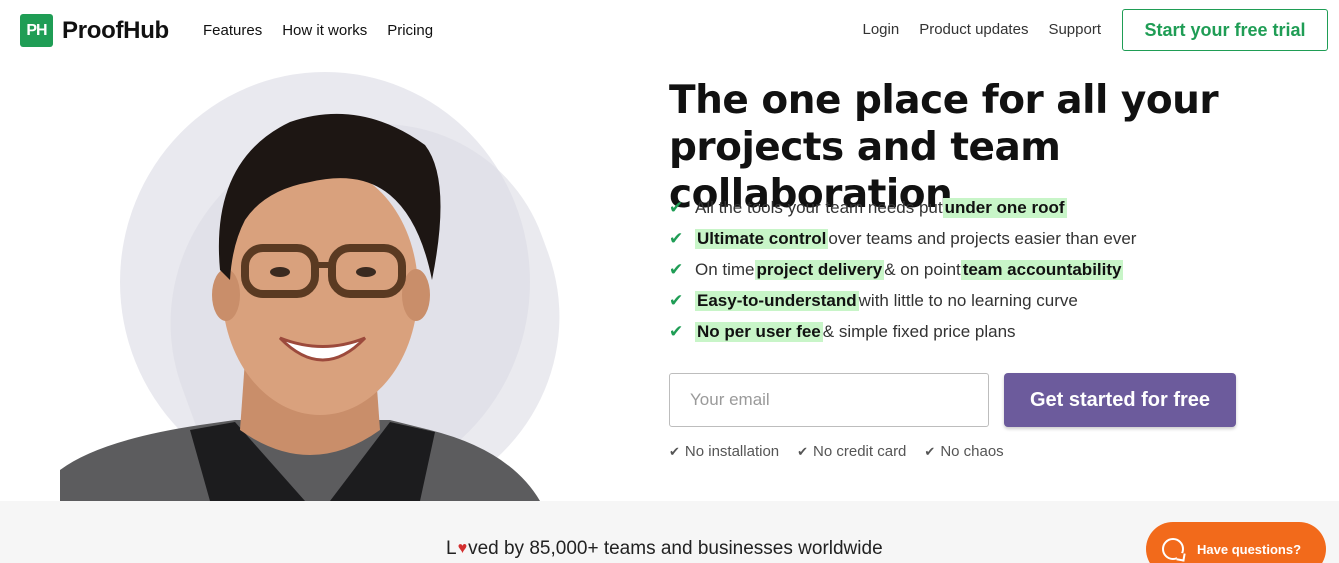 This screenshot has width=1339, height=563. What do you see at coordinates (1173, 549) in the screenshot?
I see `chat-bubble-icon` at bounding box center [1173, 549].